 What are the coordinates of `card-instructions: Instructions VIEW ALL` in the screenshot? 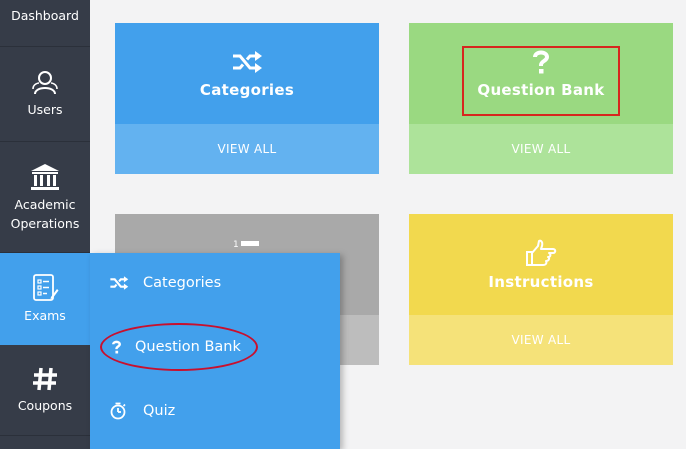 It's located at (541, 289).